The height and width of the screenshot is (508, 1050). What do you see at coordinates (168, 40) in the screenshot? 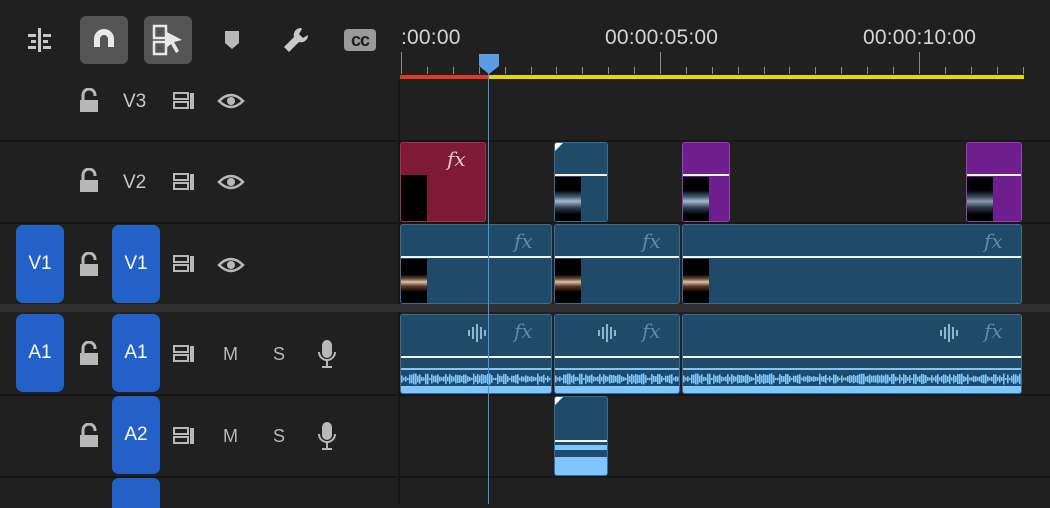
I see `linked-selection-button` at bounding box center [168, 40].